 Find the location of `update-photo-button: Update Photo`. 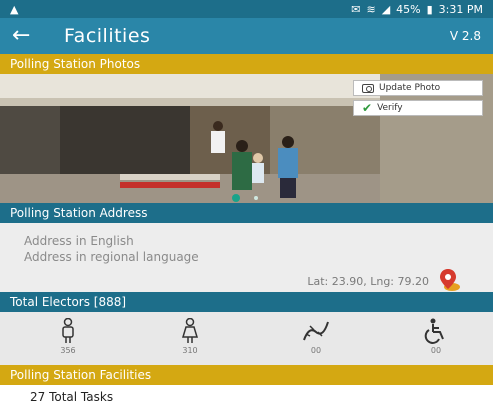

update-photo-button: Update Photo is located at coordinates (418, 88).